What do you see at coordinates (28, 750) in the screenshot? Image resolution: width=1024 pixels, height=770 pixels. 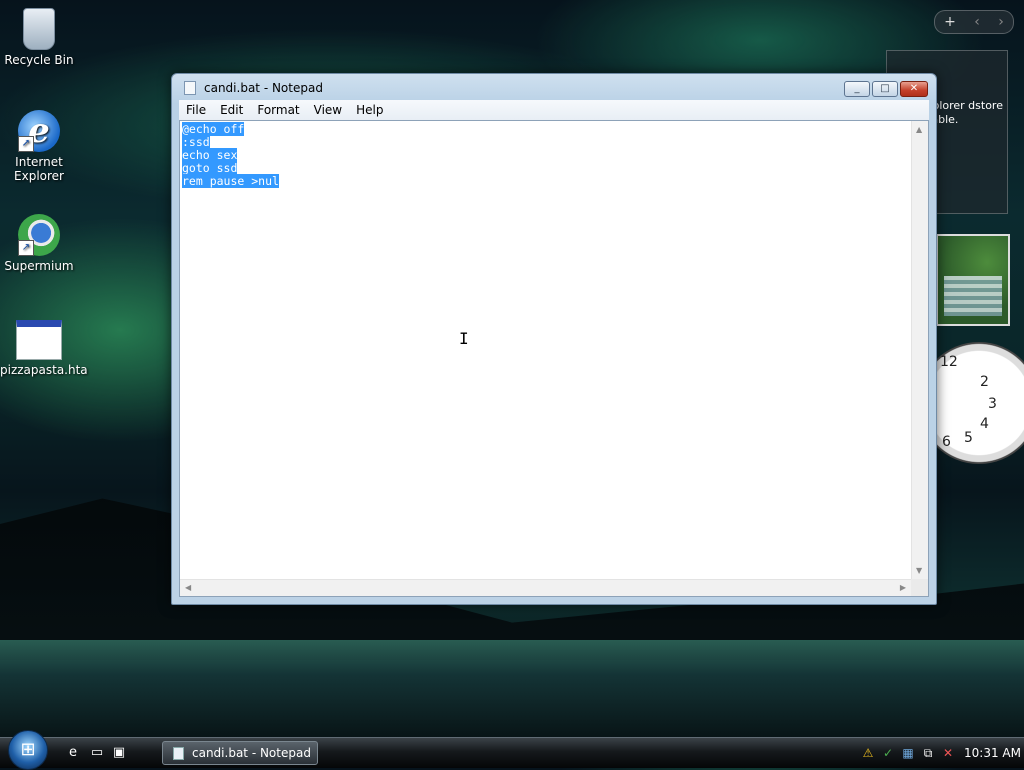 I see `start-button: ⊞` at bounding box center [28, 750].